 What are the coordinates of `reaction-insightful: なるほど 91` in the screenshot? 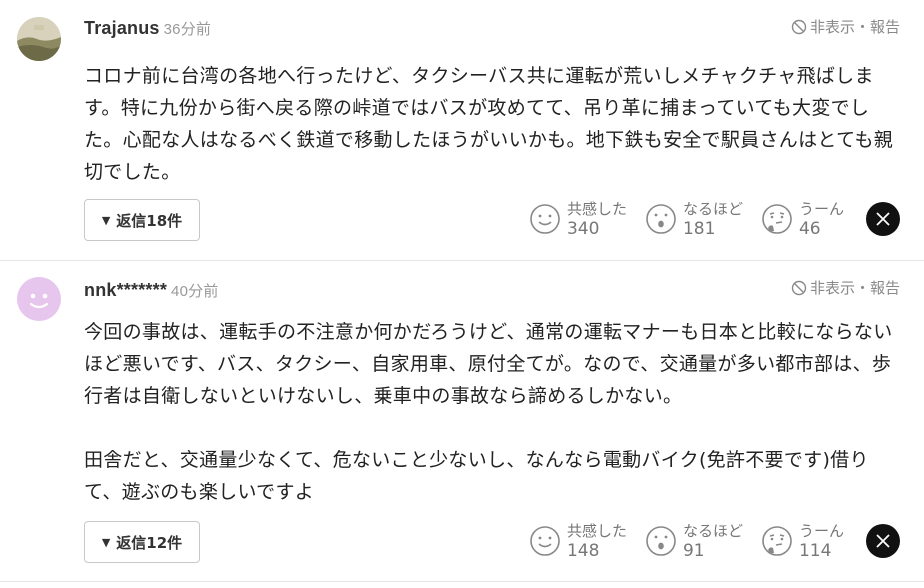 It's located at (694, 541).